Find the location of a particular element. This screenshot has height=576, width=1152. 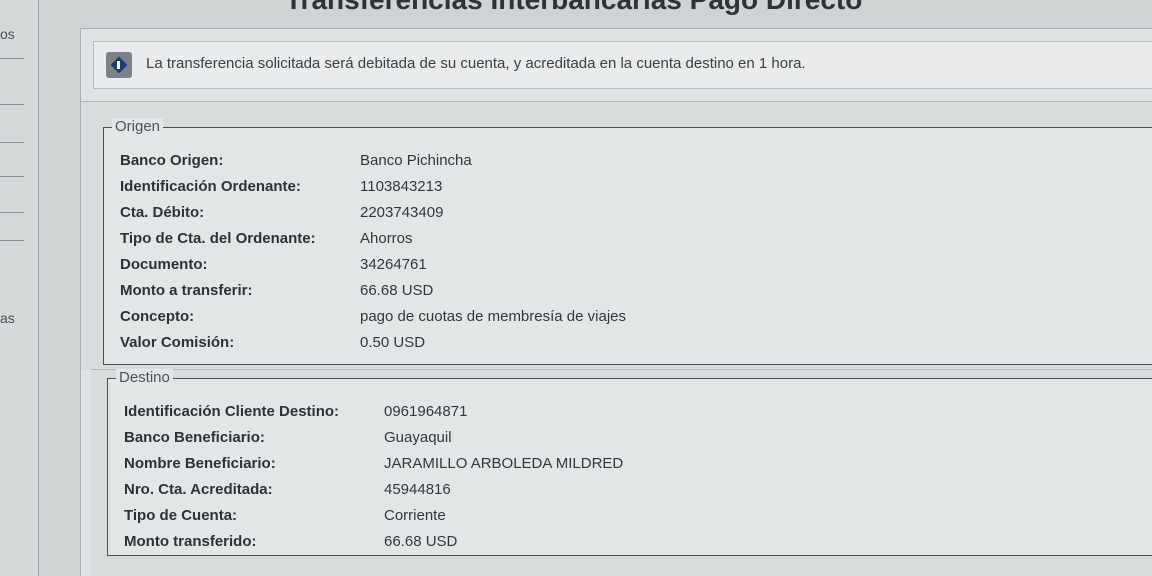

field-label: Banco Beneficiario: is located at coordinates (194, 437).